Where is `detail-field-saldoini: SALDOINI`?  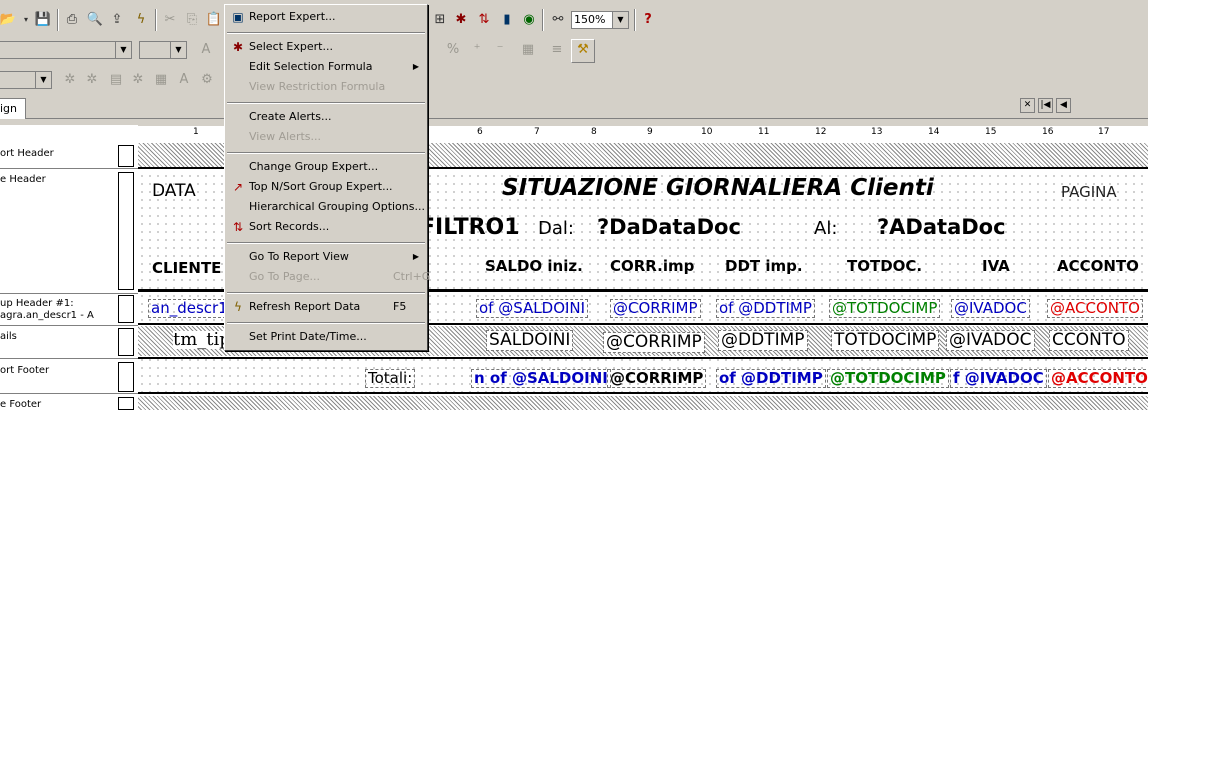
detail-field-saldoini: SALDOINI is located at coordinates (530, 340).